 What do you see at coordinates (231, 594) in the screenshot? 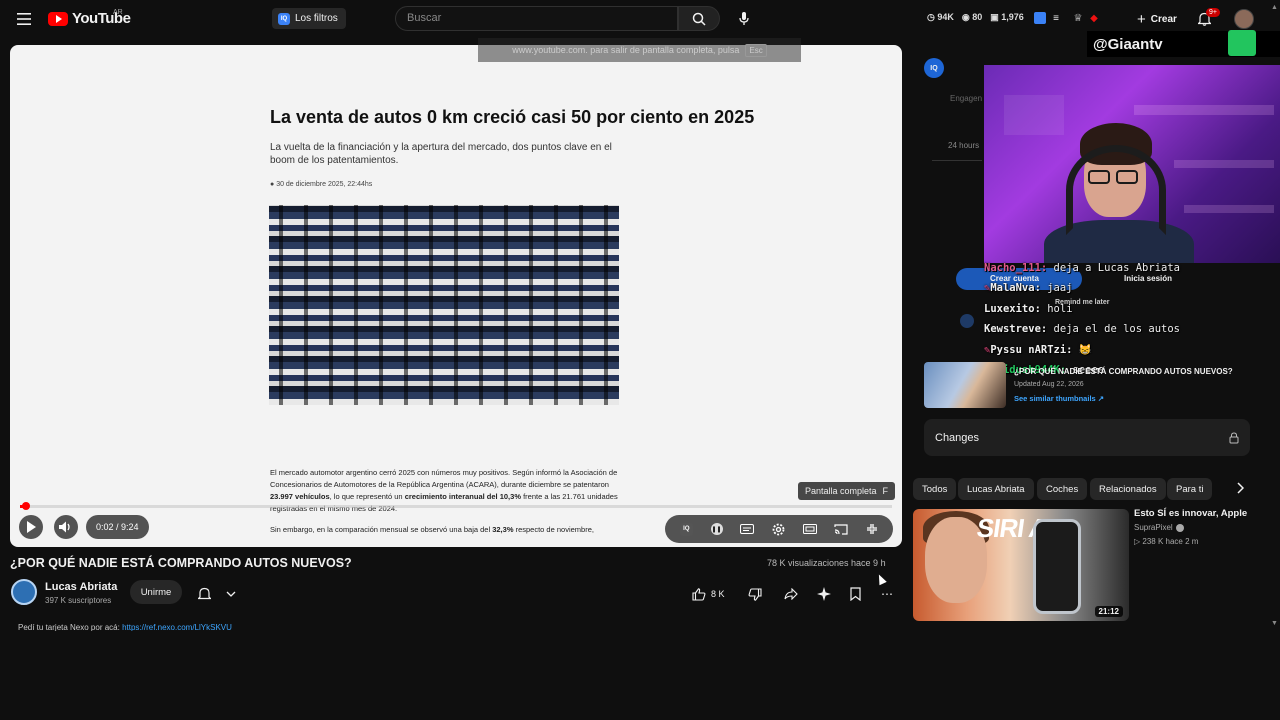
I see `chevron-down-icon` at bounding box center [231, 594].